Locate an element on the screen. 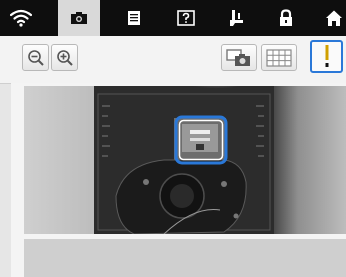 The width and height of the screenshot is (346, 277). zoom-out-button is located at coordinates (35, 57).